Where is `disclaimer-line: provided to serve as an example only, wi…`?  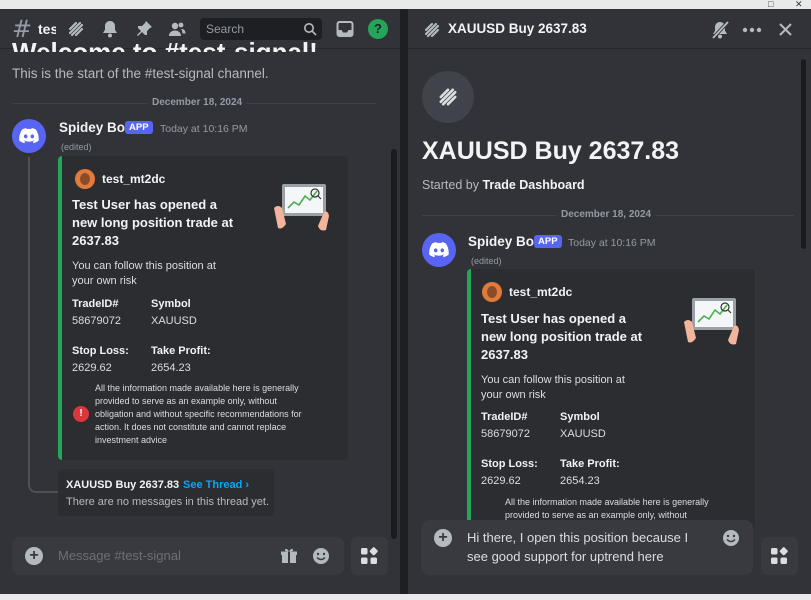
disclaimer-line: provided to serve as an example only, wi… is located at coordinates (186, 401).